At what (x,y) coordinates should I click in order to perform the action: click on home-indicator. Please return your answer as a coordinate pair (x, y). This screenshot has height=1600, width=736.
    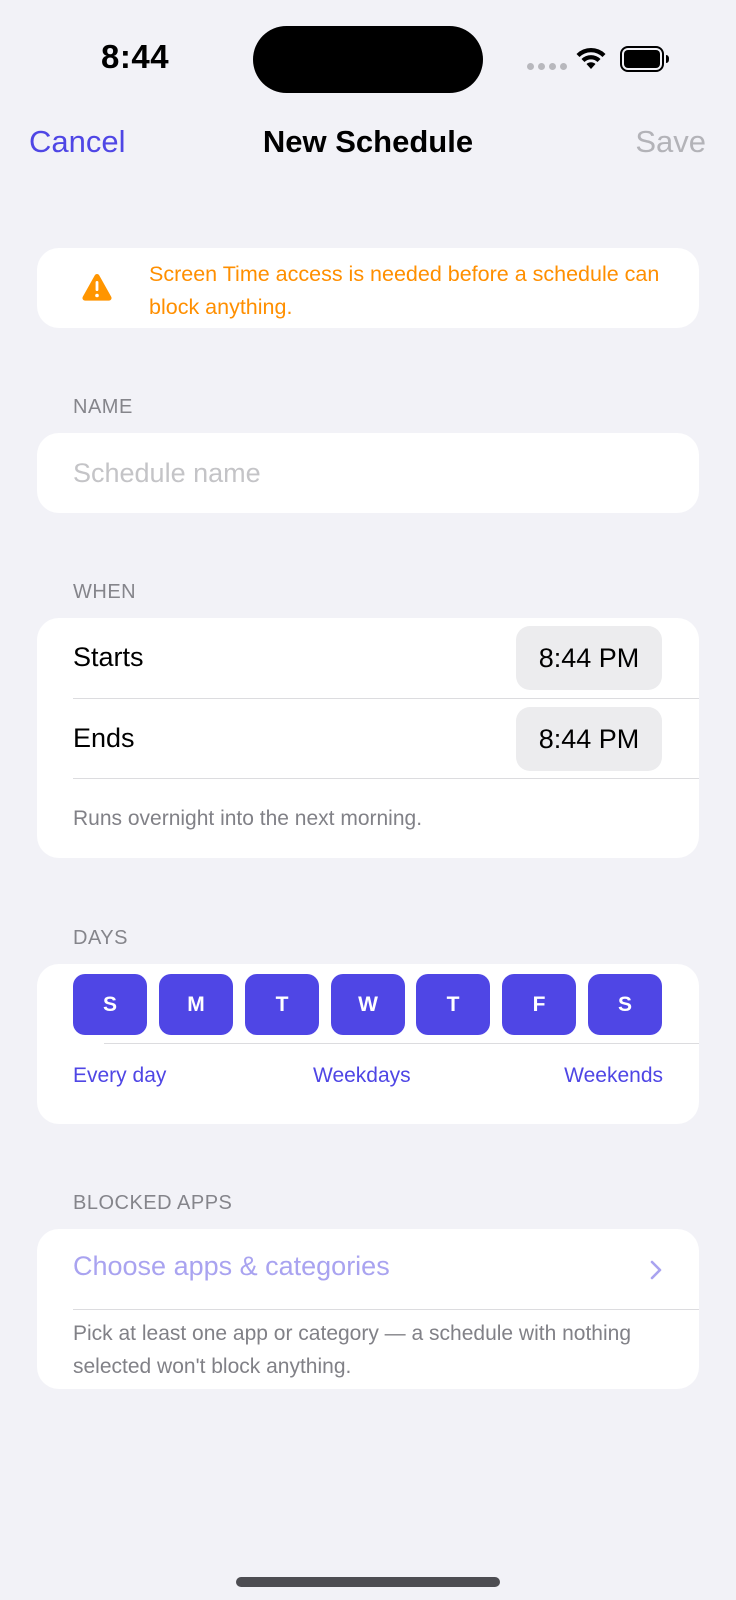
    Looking at the image, I should click on (368, 1582).